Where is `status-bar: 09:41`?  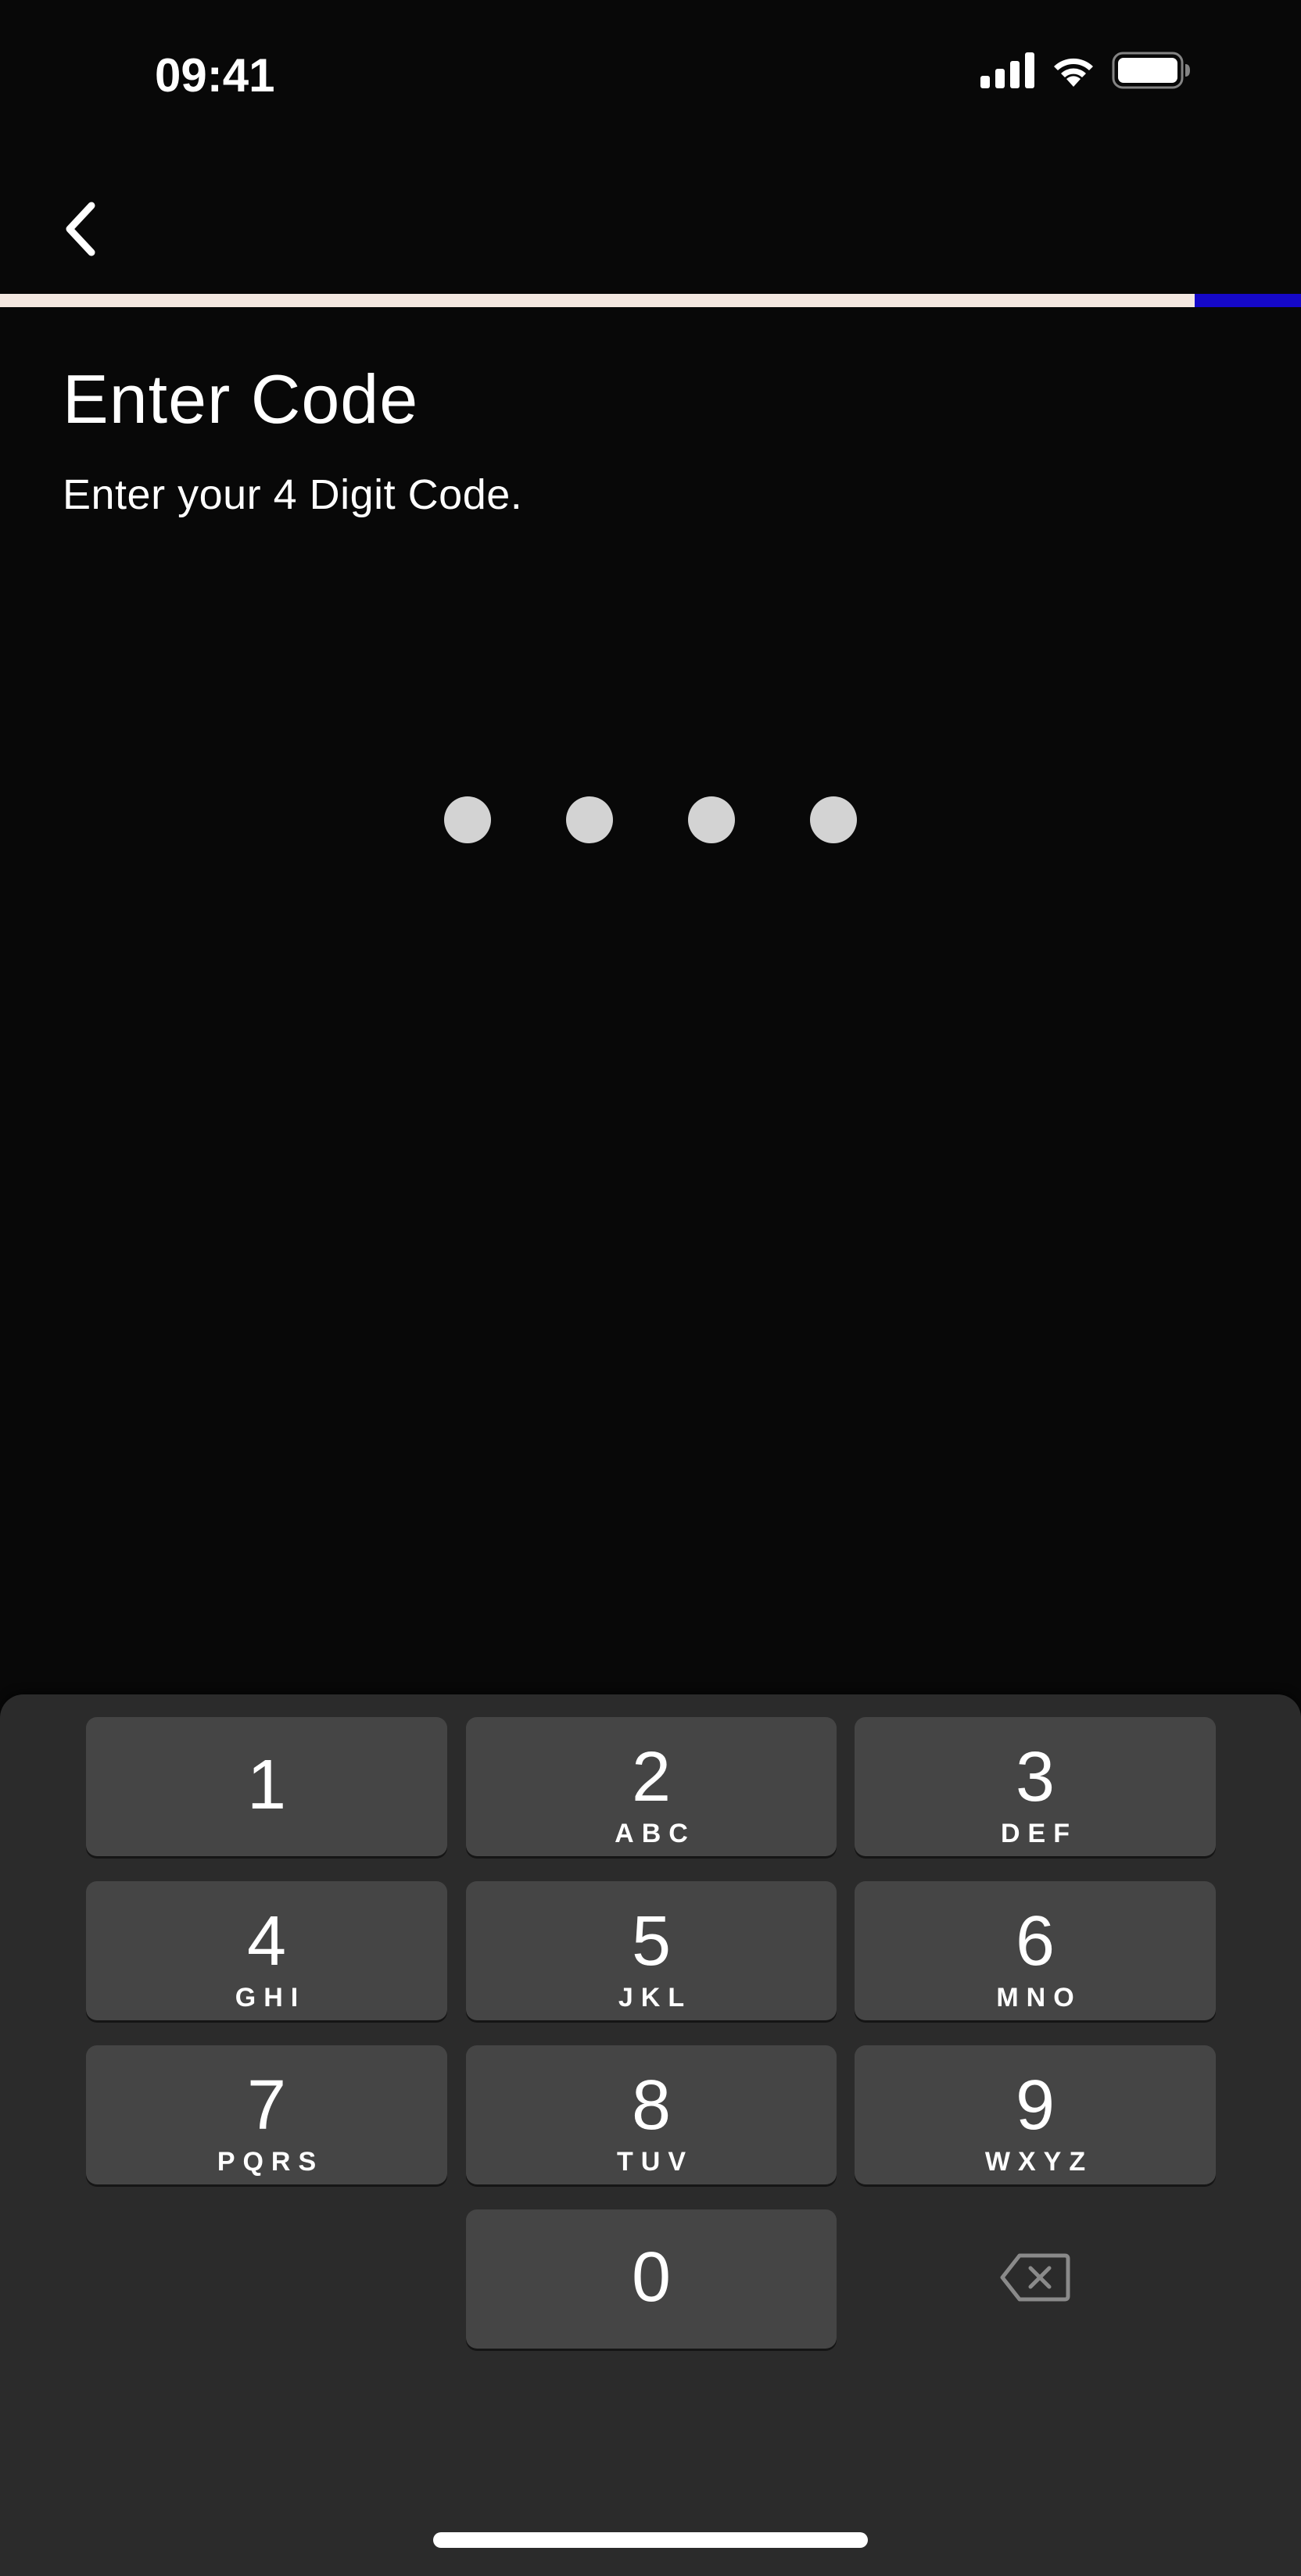
status-bar: 09:41 is located at coordinates (650, 74).